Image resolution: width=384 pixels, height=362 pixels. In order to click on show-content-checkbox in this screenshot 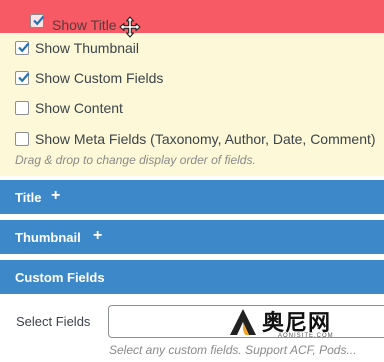, I will do `click(22, 108)`.